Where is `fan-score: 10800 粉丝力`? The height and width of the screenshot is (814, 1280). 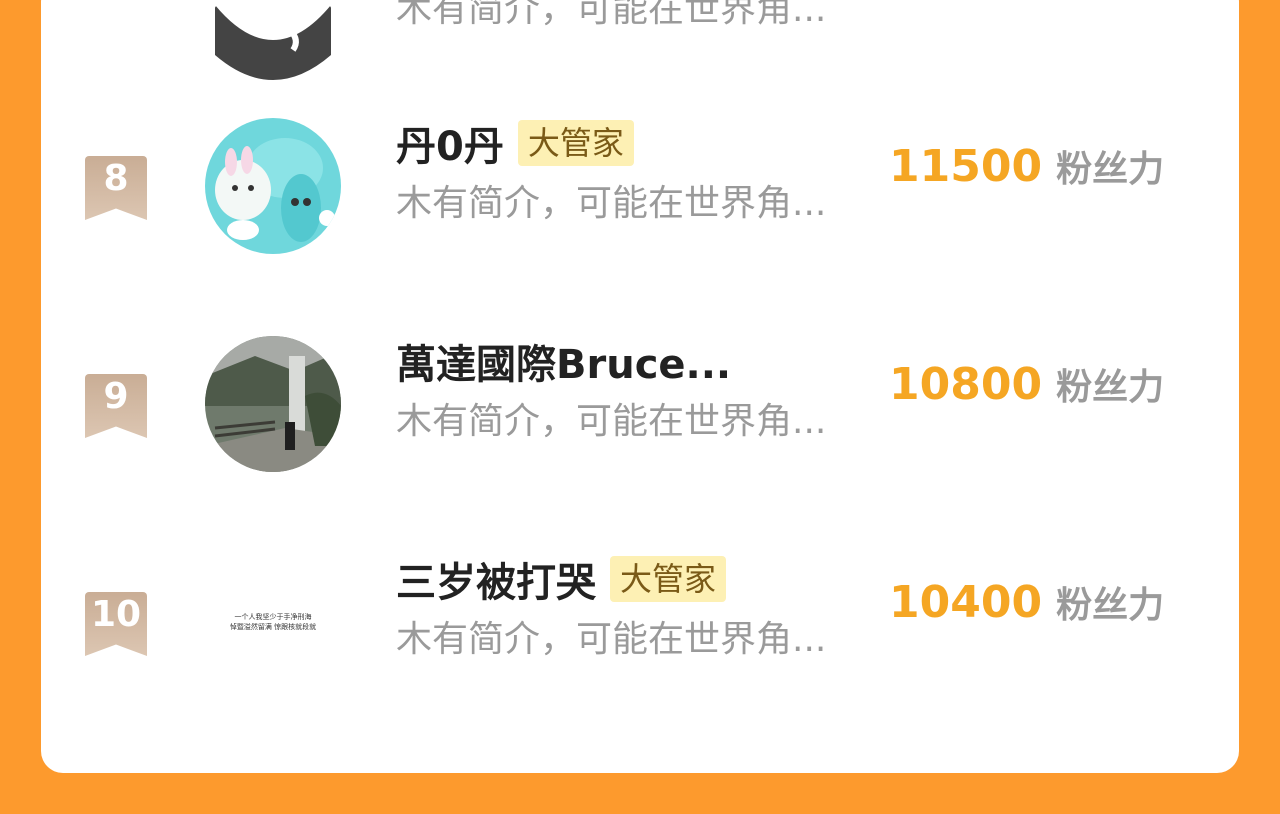
fan-score: 10800 粉丝力 is located at coordinates (1026, 384).